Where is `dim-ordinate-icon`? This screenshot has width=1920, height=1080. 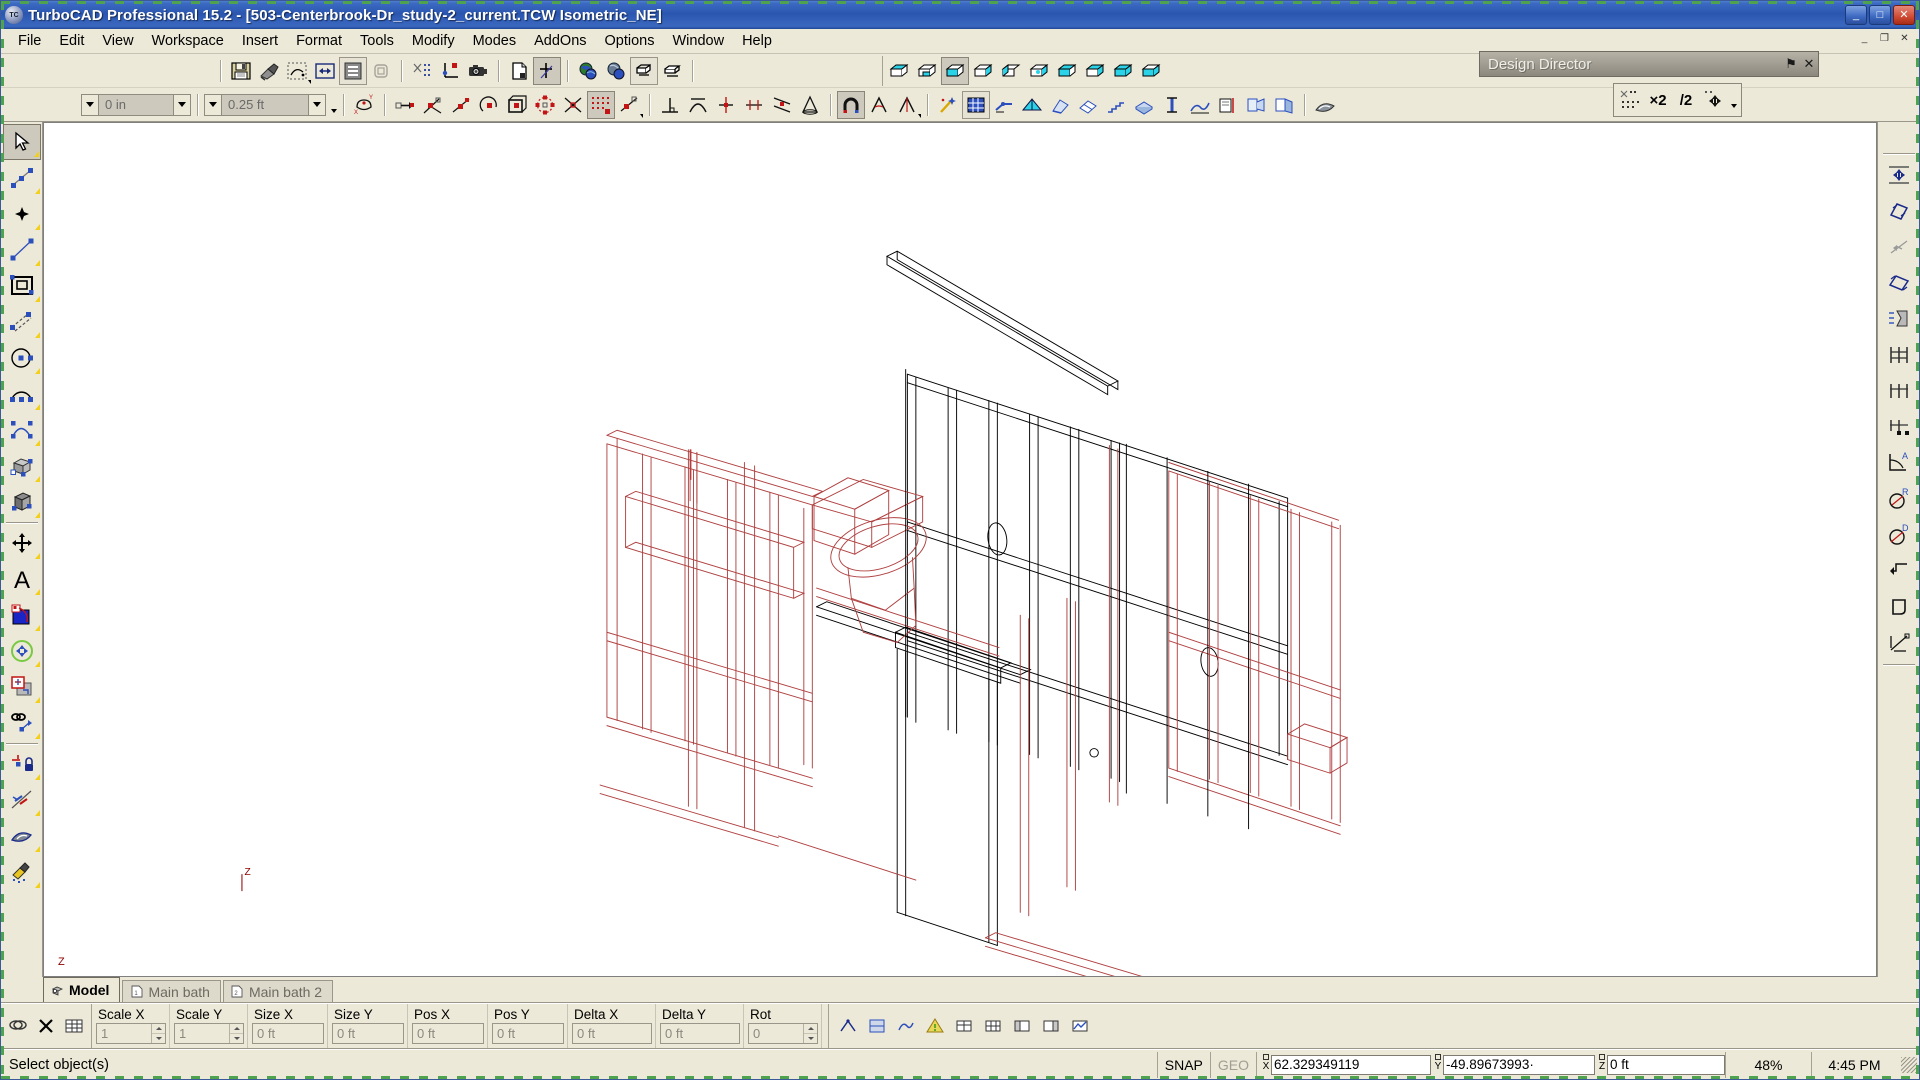
dim-ordinate-icon is located at coordinates (1899, 427).